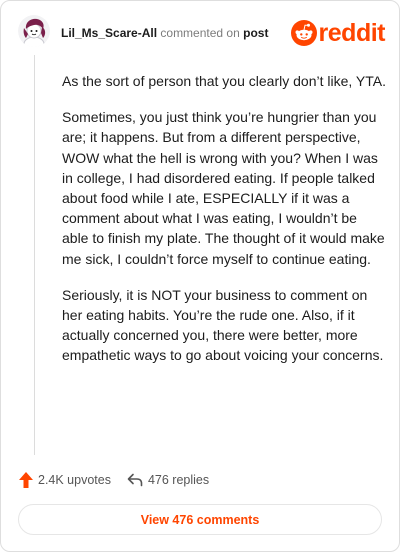 The height and width of the screenshot is (552, 400). I want to click on reply-button: 476 replies, so click(168, 480).